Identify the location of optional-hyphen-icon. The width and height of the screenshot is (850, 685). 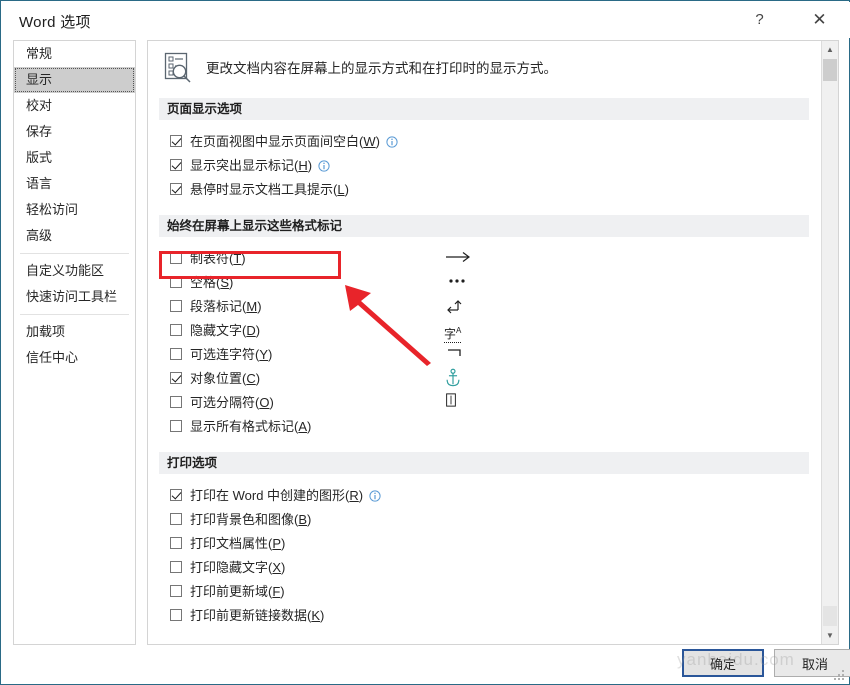
(454, 352).